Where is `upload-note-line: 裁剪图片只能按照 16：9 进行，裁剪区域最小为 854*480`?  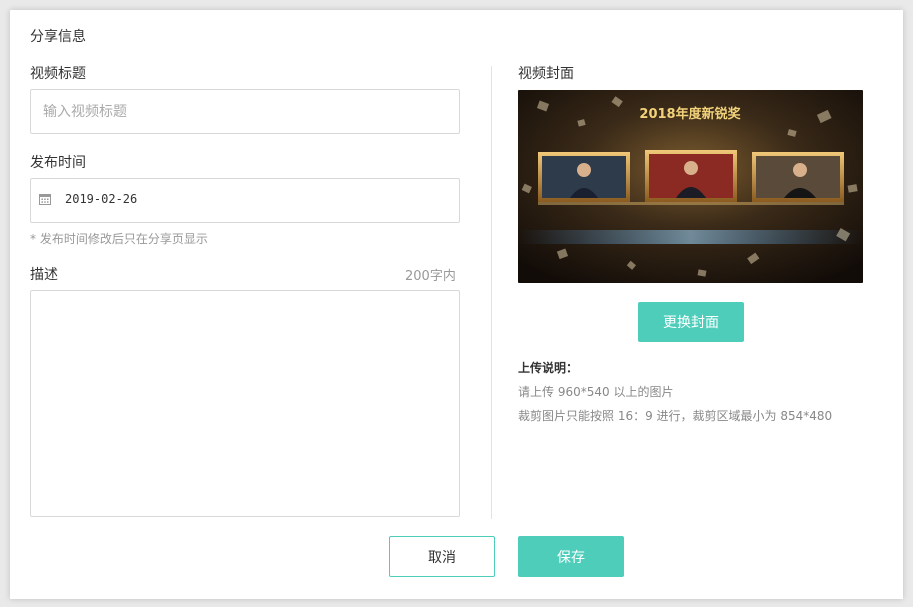 upload-note-line: 裁剪图片只能按照 16：9 进行，裁剪区域最小为 854*480 is located at coordinates (675, 416).